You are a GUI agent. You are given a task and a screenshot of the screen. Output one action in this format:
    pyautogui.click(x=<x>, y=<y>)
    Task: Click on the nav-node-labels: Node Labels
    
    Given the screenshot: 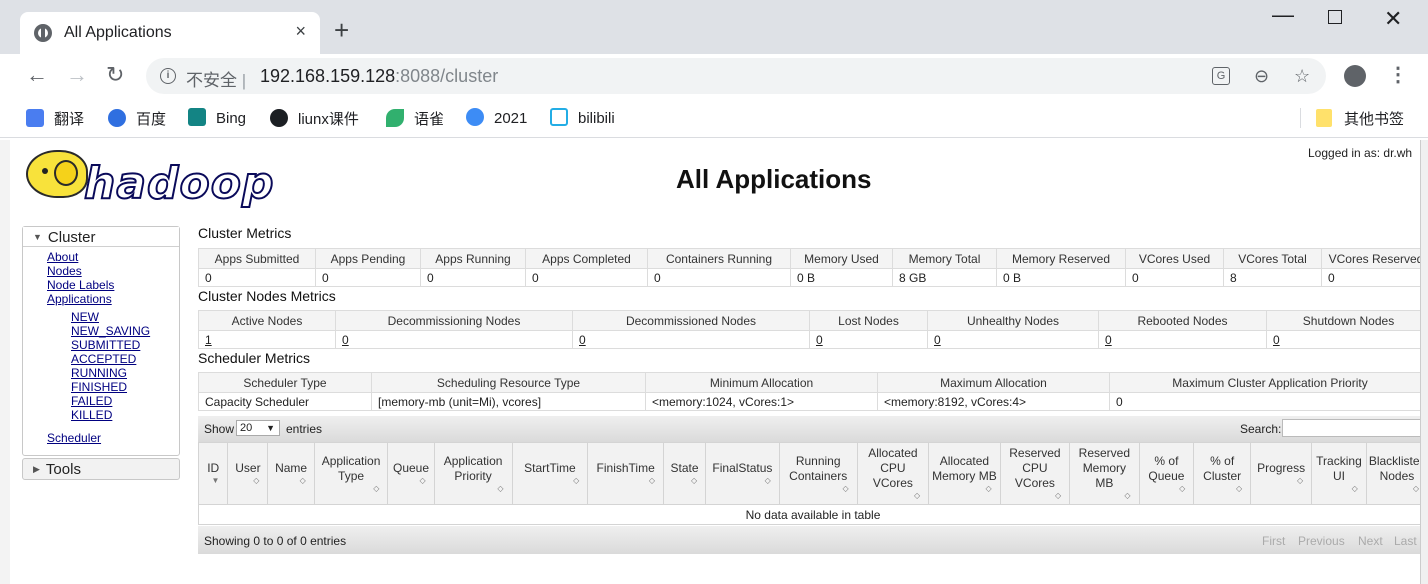 What is the action you would take?
    pyautogui.click(x=80, y=285)
    